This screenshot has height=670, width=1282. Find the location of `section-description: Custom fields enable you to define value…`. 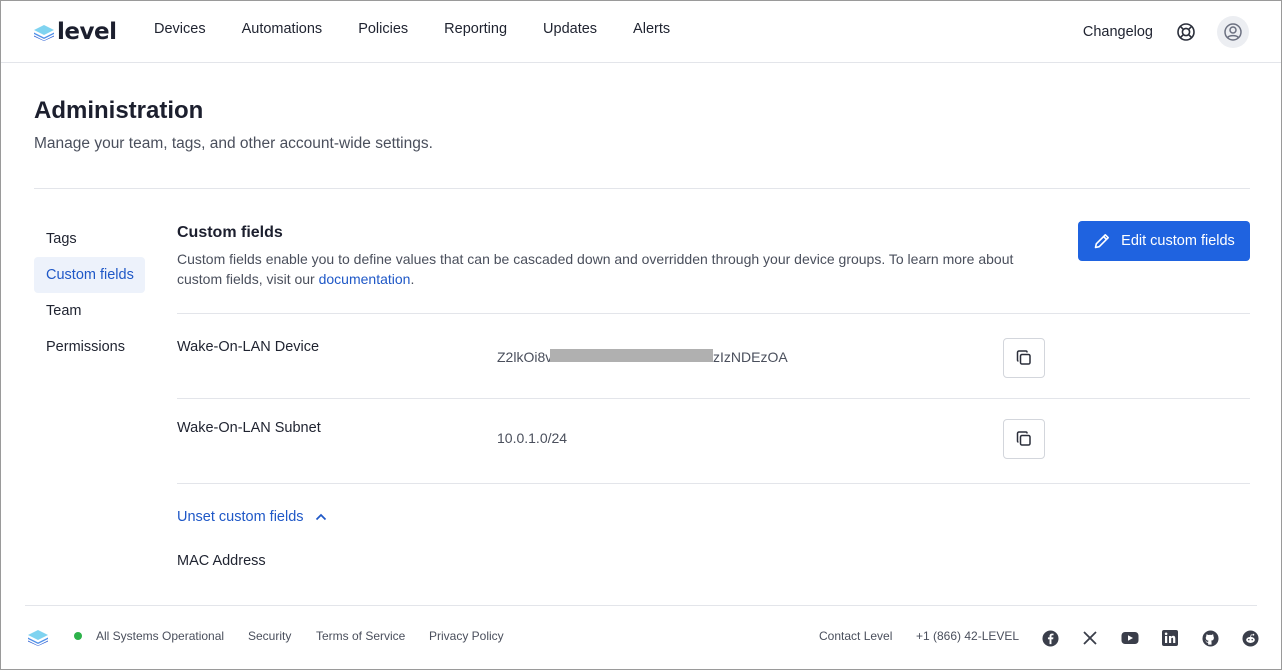

section-description: Custom fields enable you to define value… is located at coordinates (617, 269).